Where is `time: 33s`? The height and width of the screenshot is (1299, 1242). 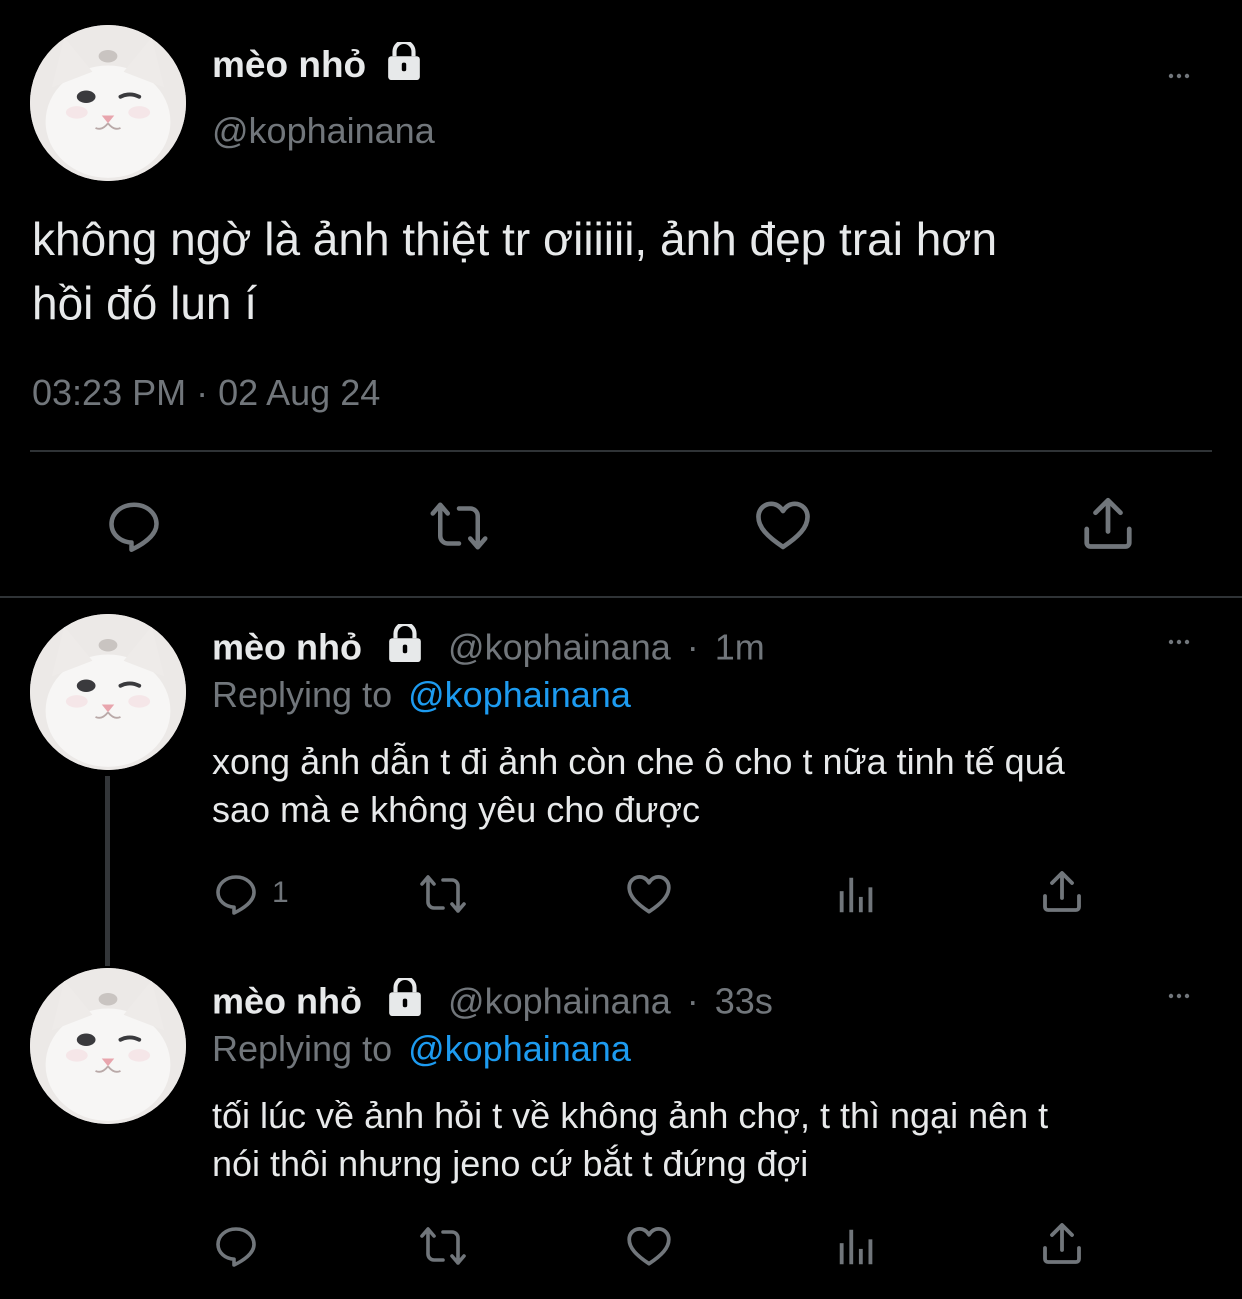 time: 33s is located at coordinates (744, 1000).